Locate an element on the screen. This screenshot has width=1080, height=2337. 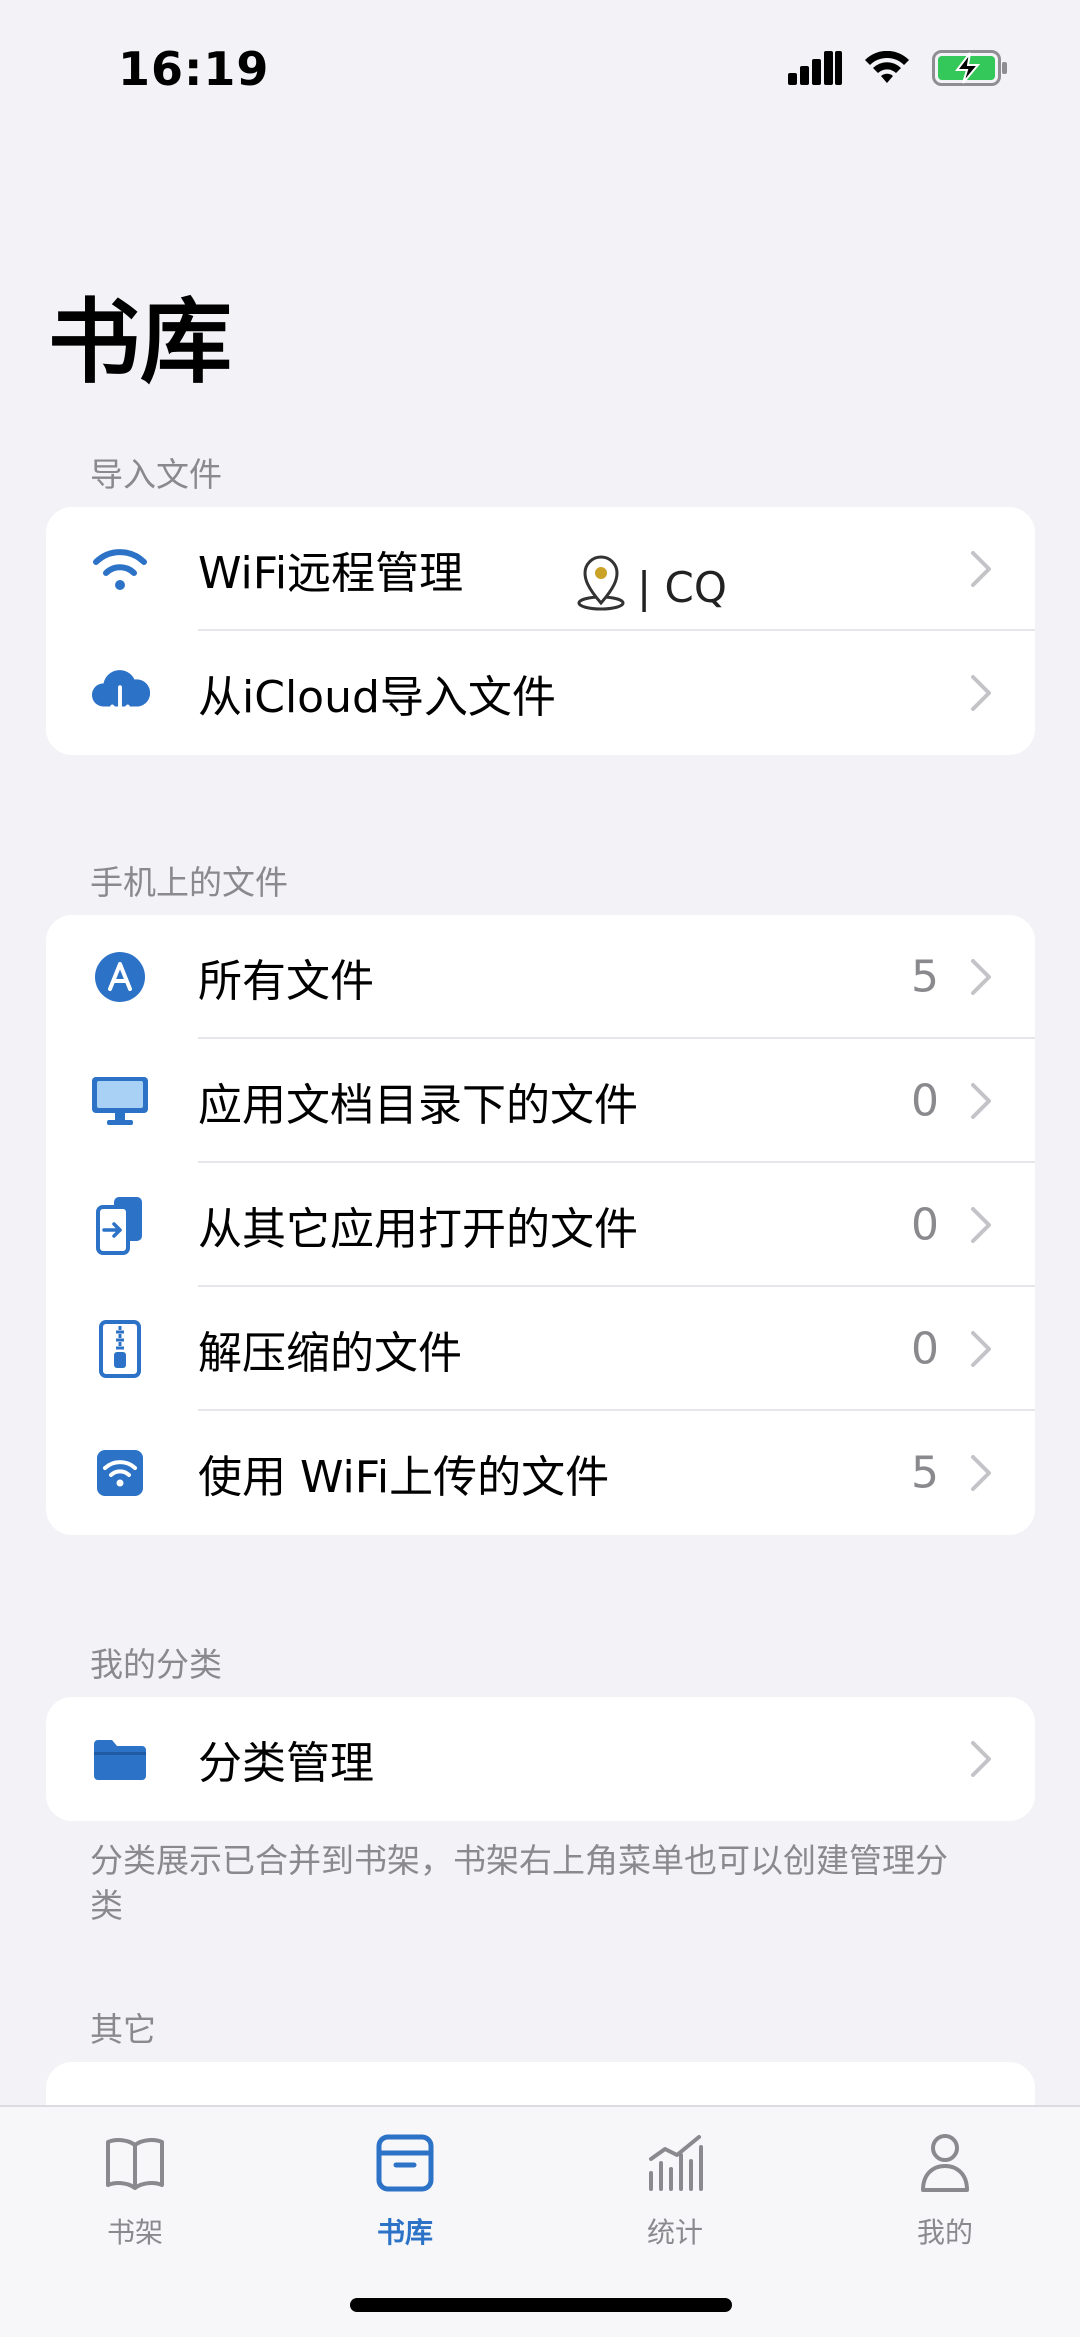
tab-label: 我的 is located at coordinates (944, 2232).